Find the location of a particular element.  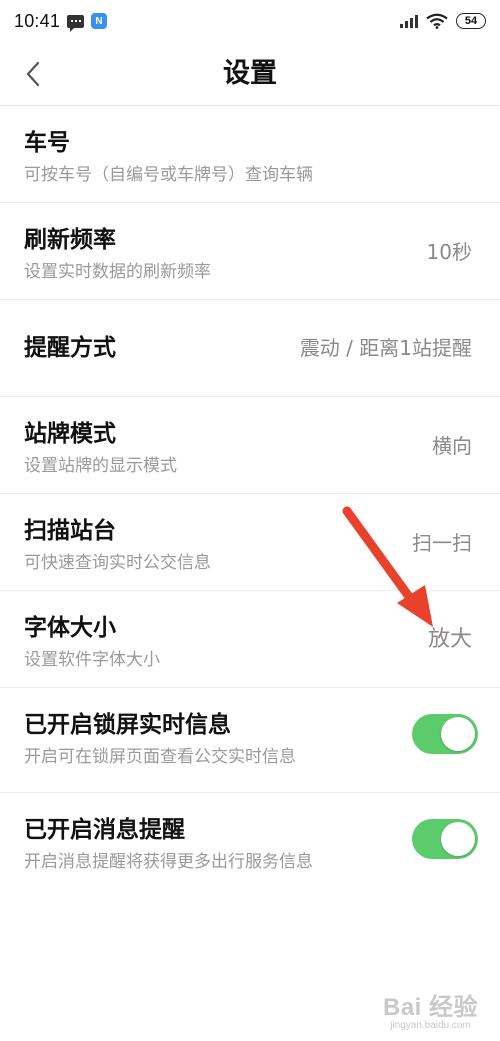

wifi-icon is located at coordinates (437, 21).